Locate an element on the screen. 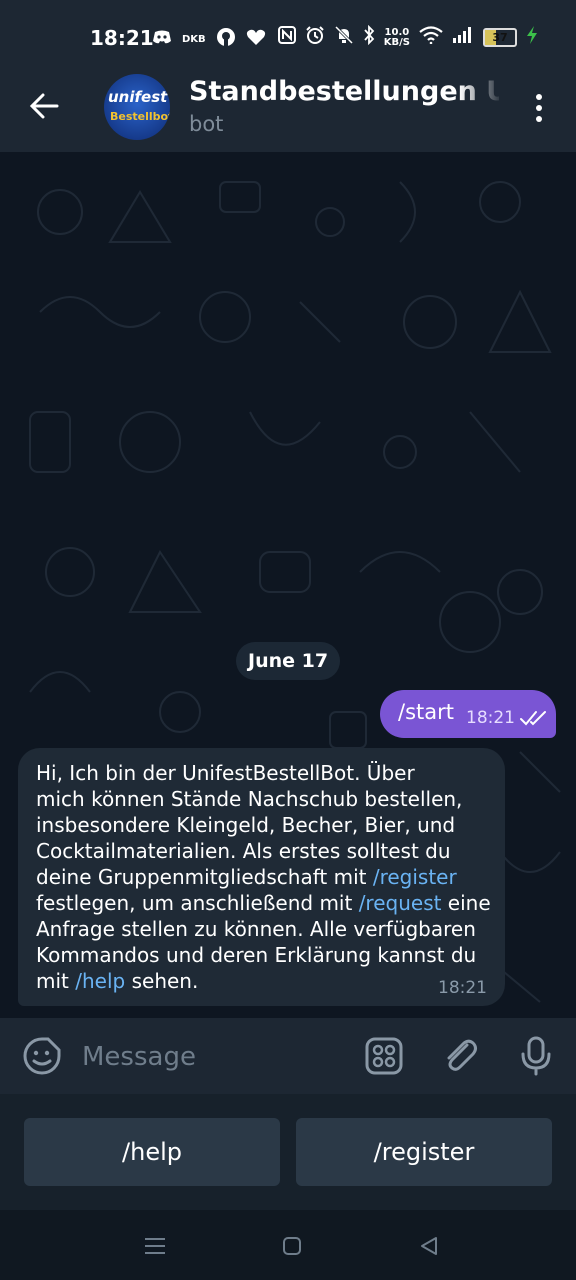 This screenshot has width=576, height=1280. net-speed-value: 10.0 is located at coordinates (397, 32).